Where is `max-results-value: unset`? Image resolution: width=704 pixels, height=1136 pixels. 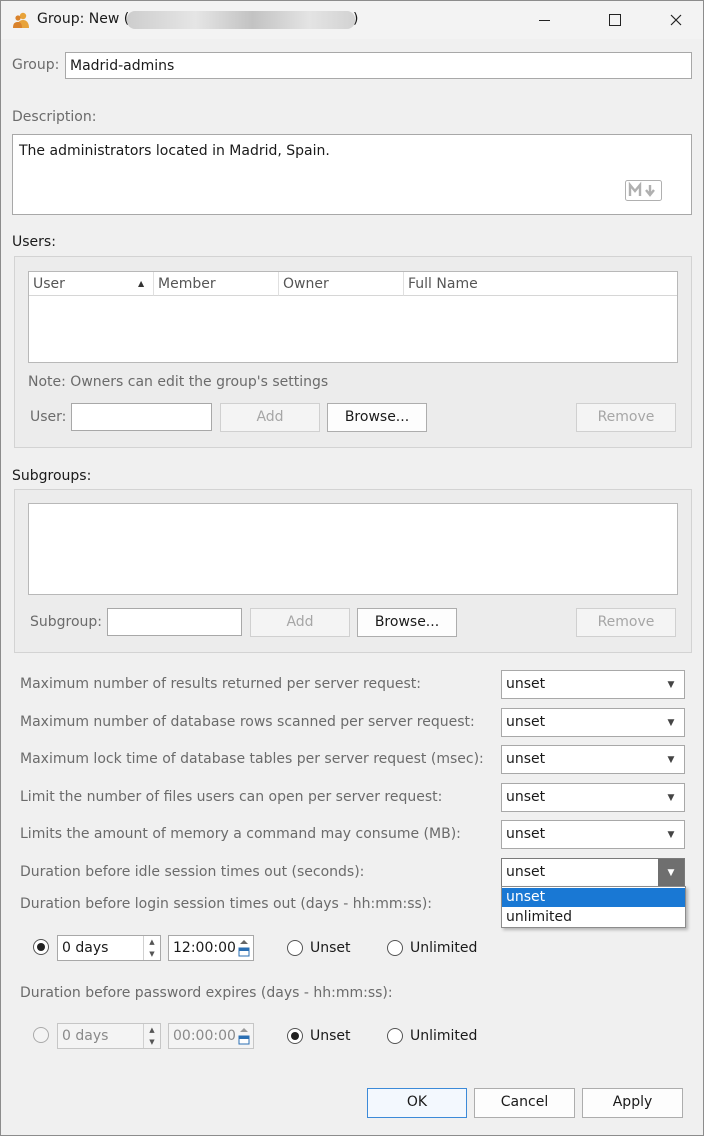 max-results-value: unset is located at coordinates (526, 684).